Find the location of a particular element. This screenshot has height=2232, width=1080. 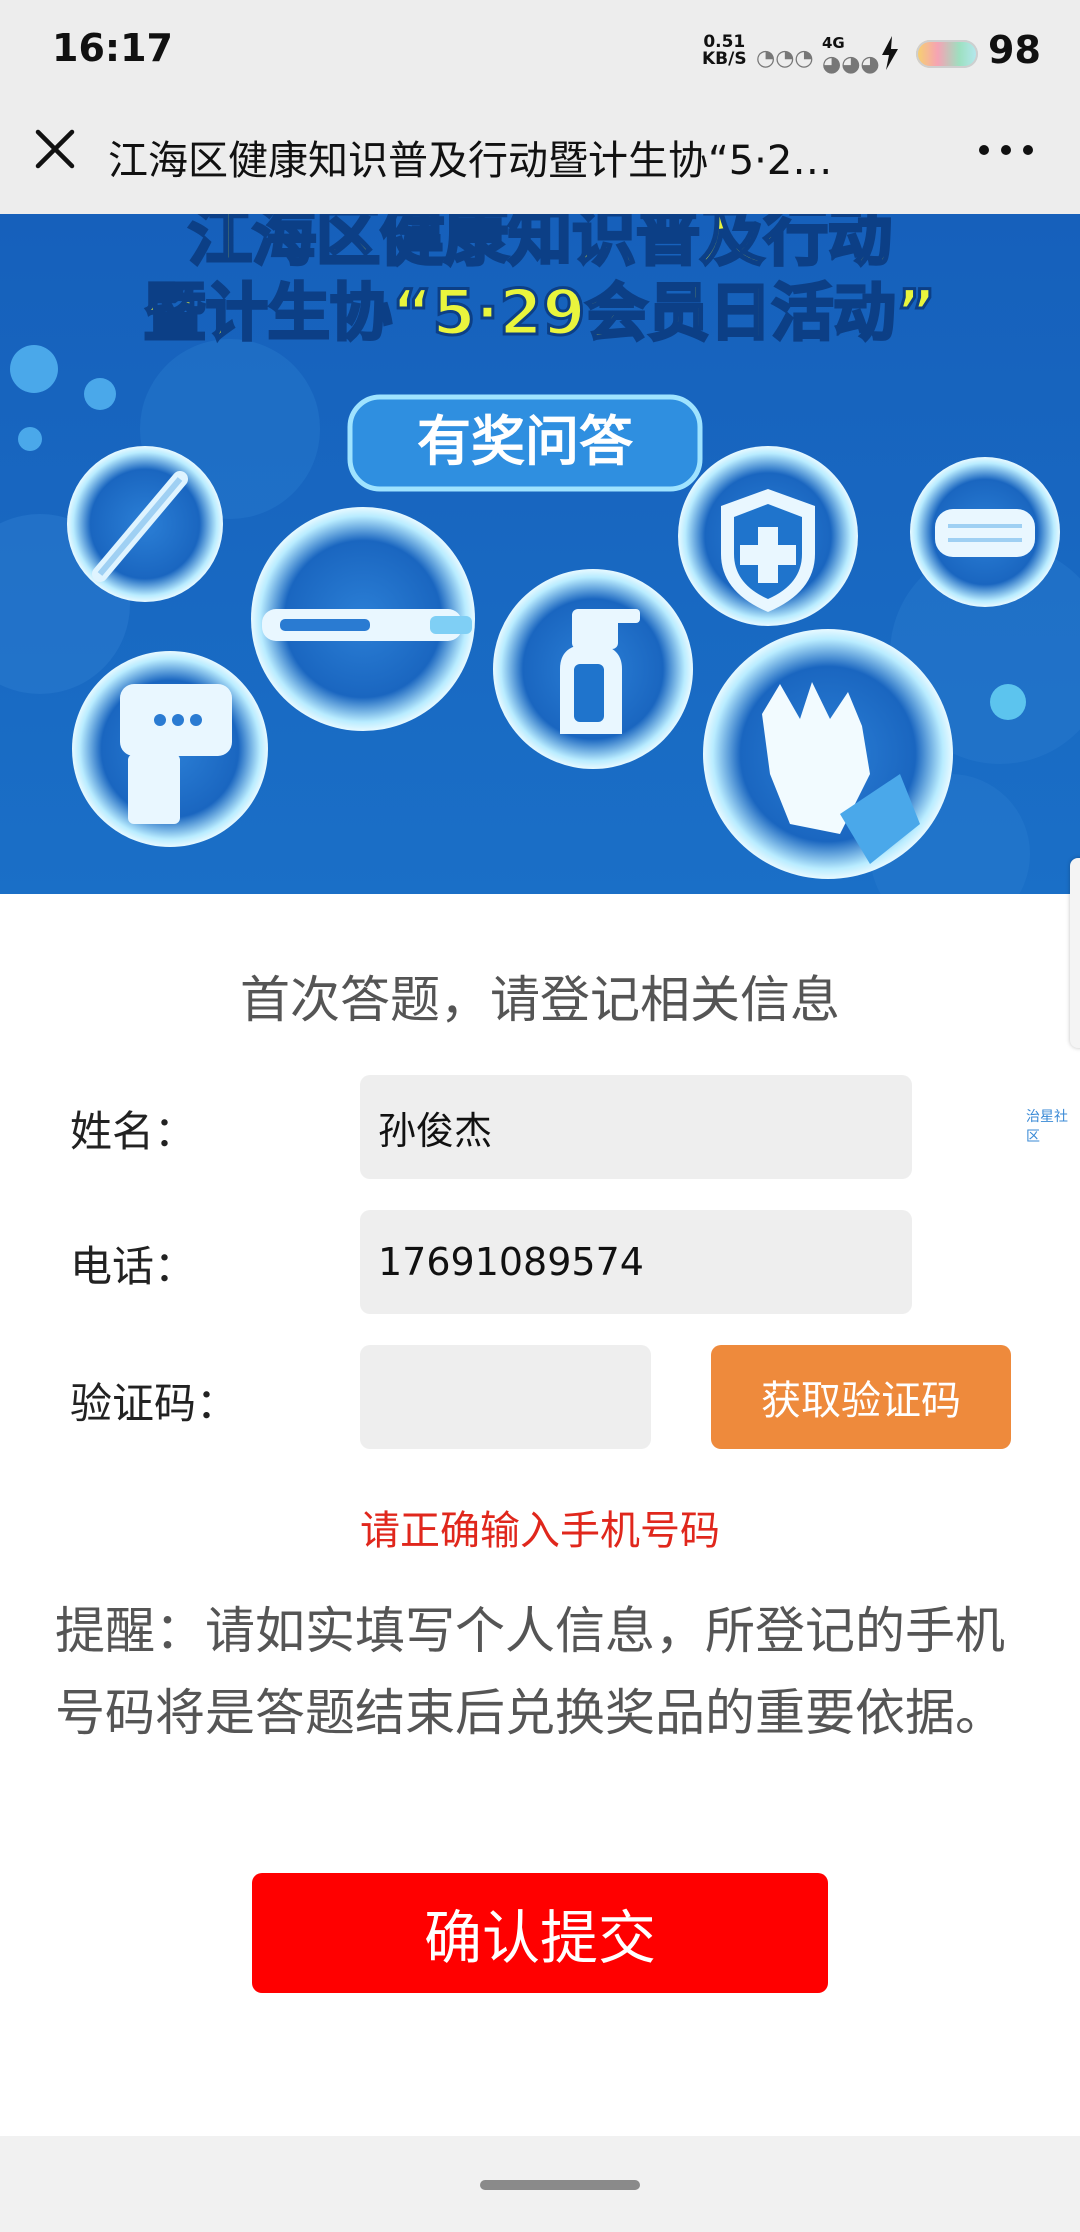

banner-title-line1: 江海区健康知识普及行动 is located at coordinates (540, 244).